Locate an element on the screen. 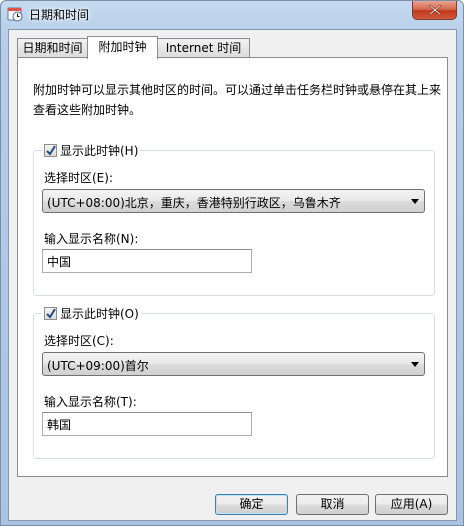 Image resolution: width=464 pixels, height=526 pixels. display-name-1-label: 输入显示名称(N): is located at coordinates (91, 239).